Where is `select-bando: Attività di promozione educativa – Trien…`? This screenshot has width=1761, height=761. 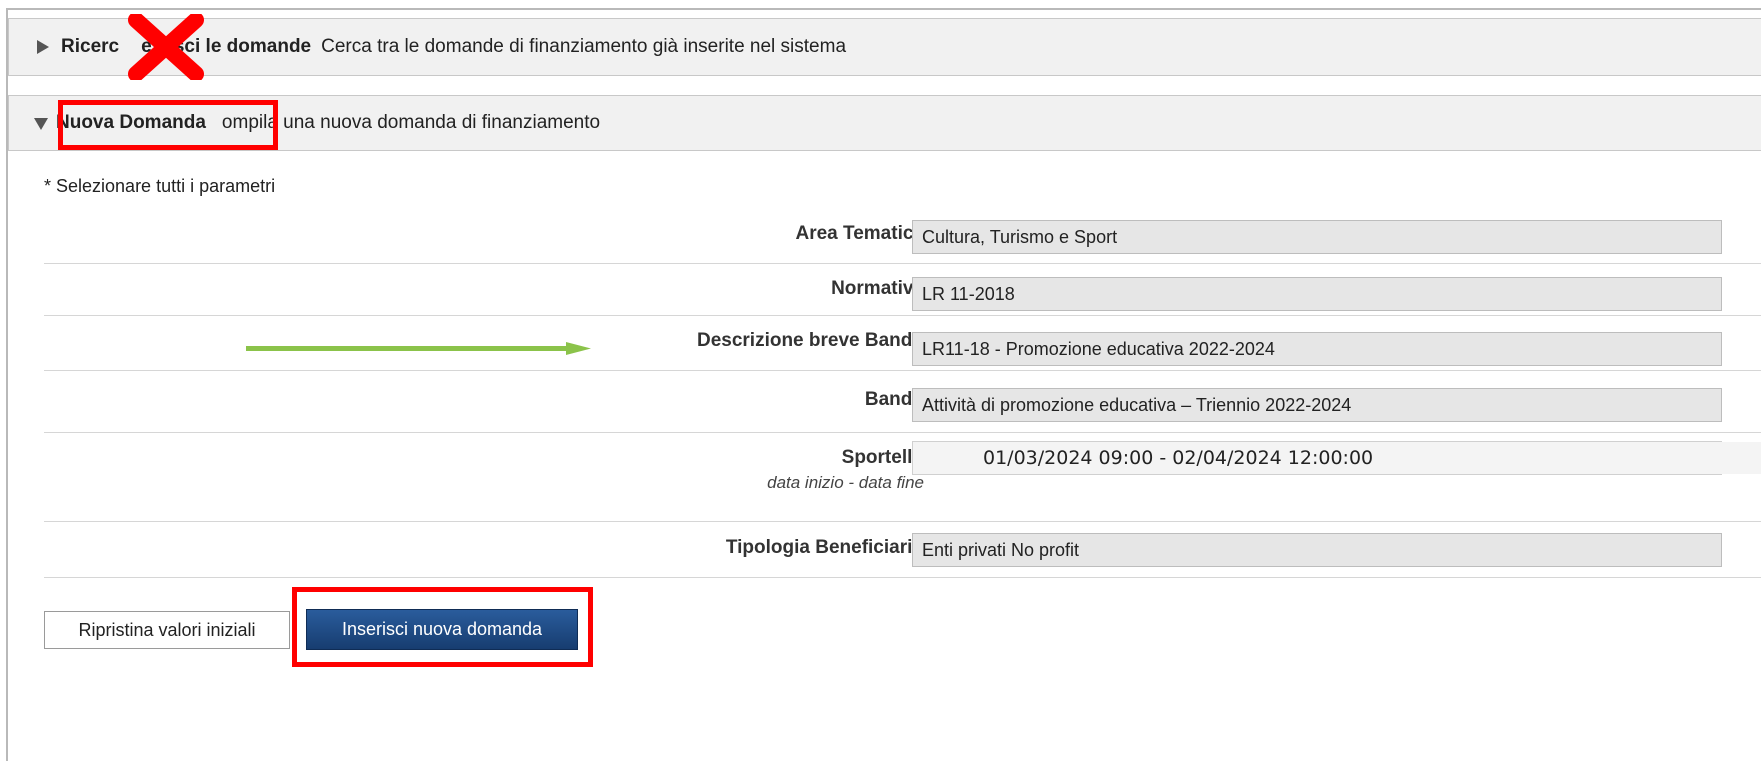 select-bando: Attività di promozione educativa – Trien… is located at coordinates (1317, 405).